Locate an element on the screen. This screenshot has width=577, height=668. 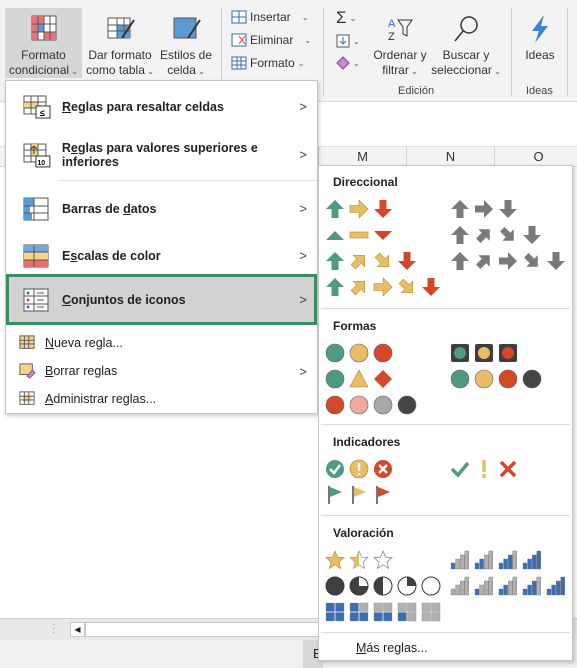
diamond-red-icon is located at coordinates (383, 379).